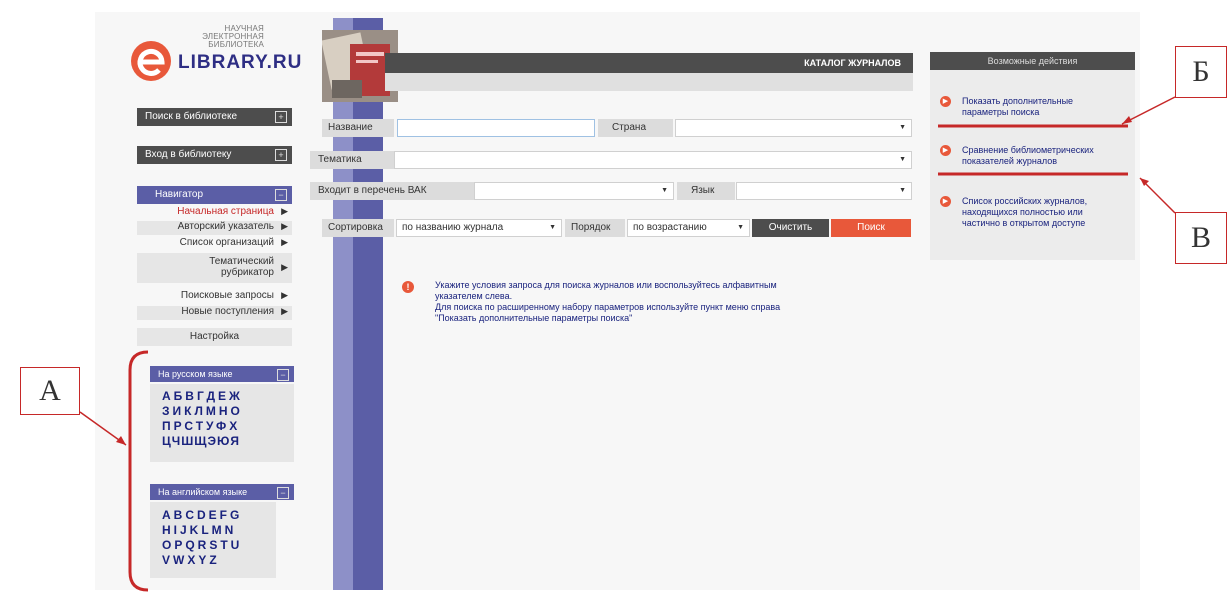 The width and height of the screenshot is (1232, 594). Describe the element at coordinates (1201, 238) in the screenshot. I see `annotation-label-v: В` at that location.